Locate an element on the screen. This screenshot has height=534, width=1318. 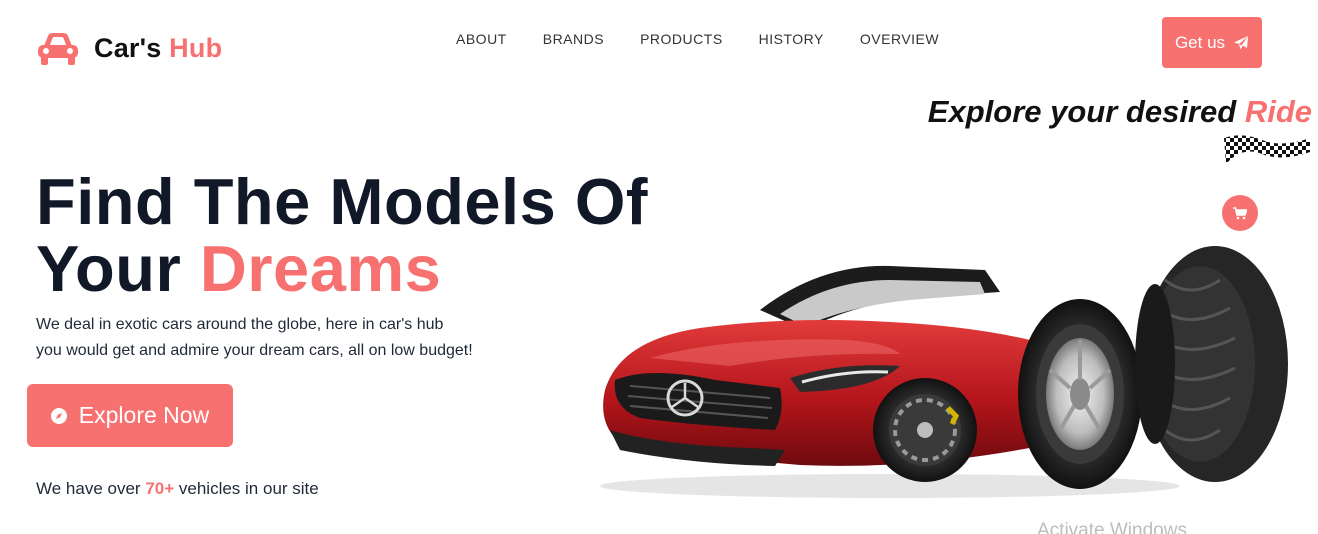
brand-logo: Car's Hub is located at coordinates (129, 48).